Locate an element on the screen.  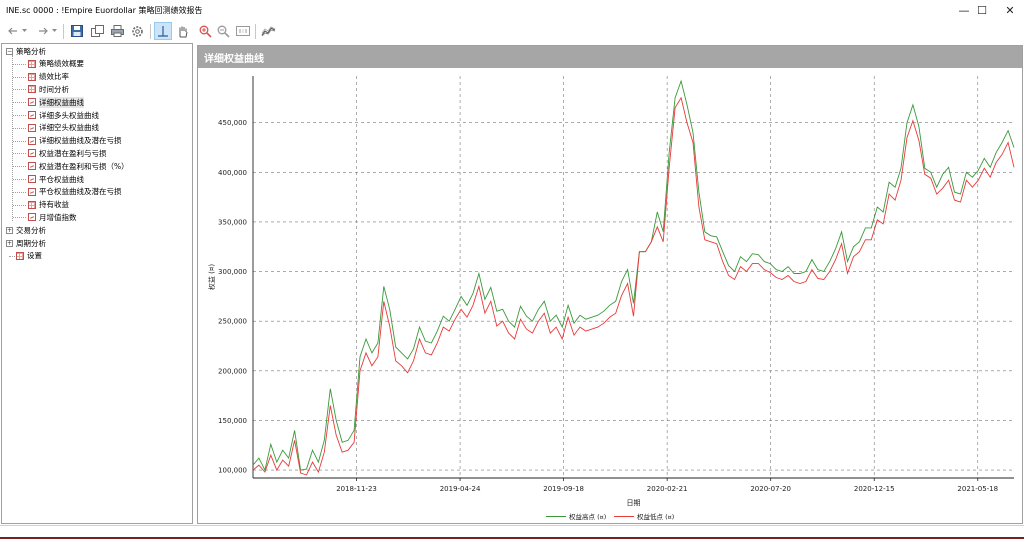
hand-icon is located at coordinates (183, 31).